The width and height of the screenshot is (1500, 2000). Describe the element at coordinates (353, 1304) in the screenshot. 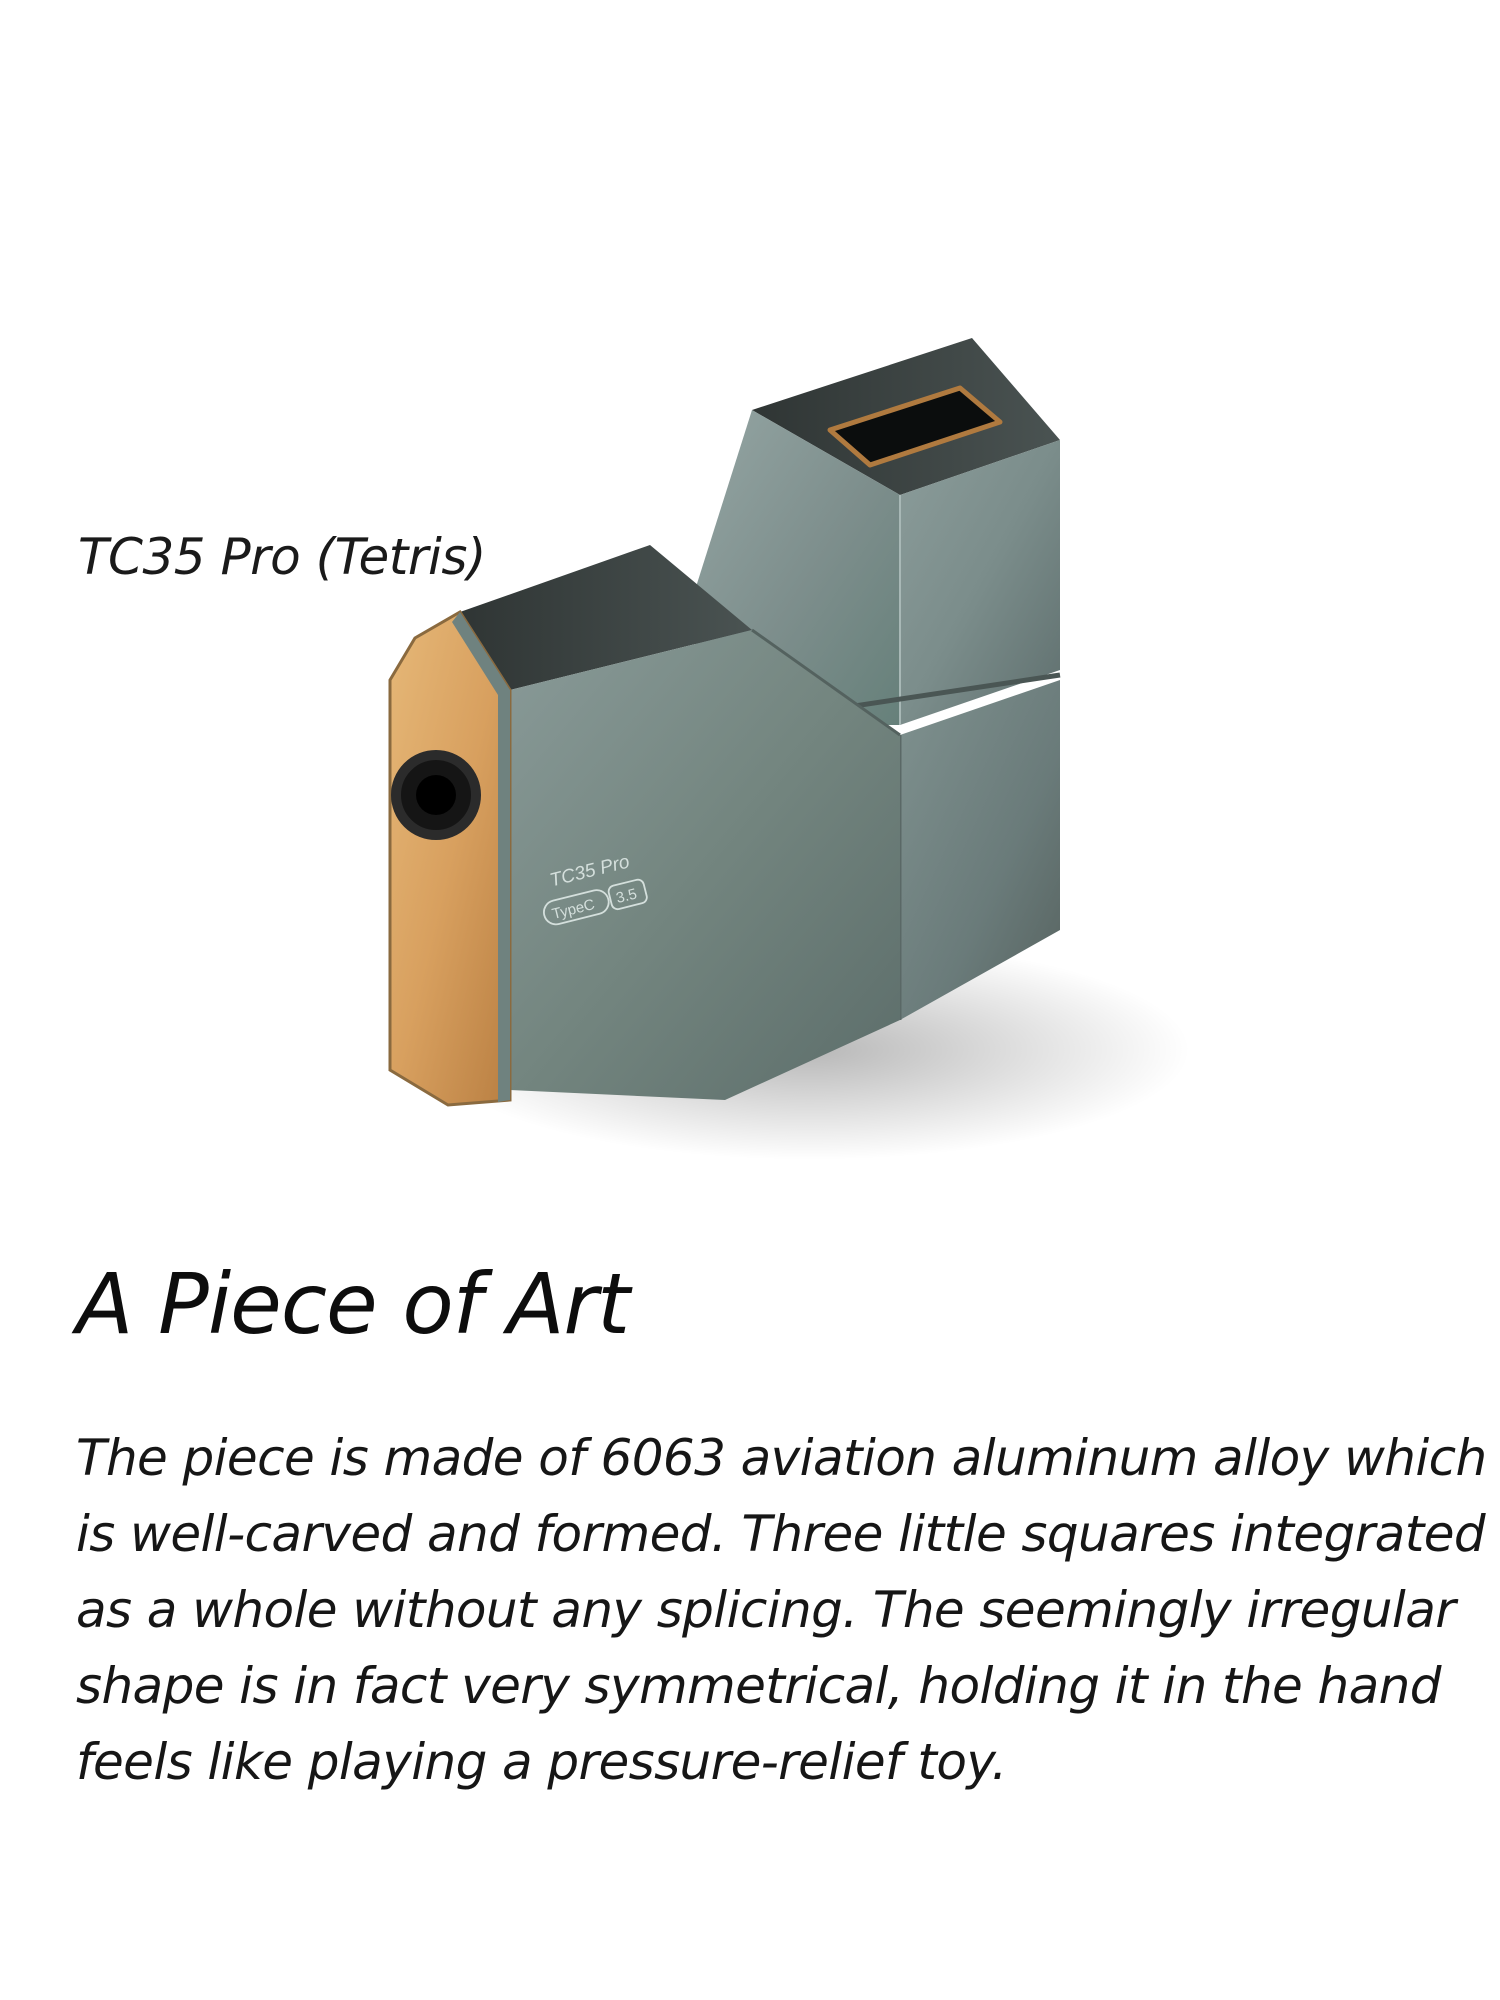

I see `section-headline: A Piece of Art` at that location.